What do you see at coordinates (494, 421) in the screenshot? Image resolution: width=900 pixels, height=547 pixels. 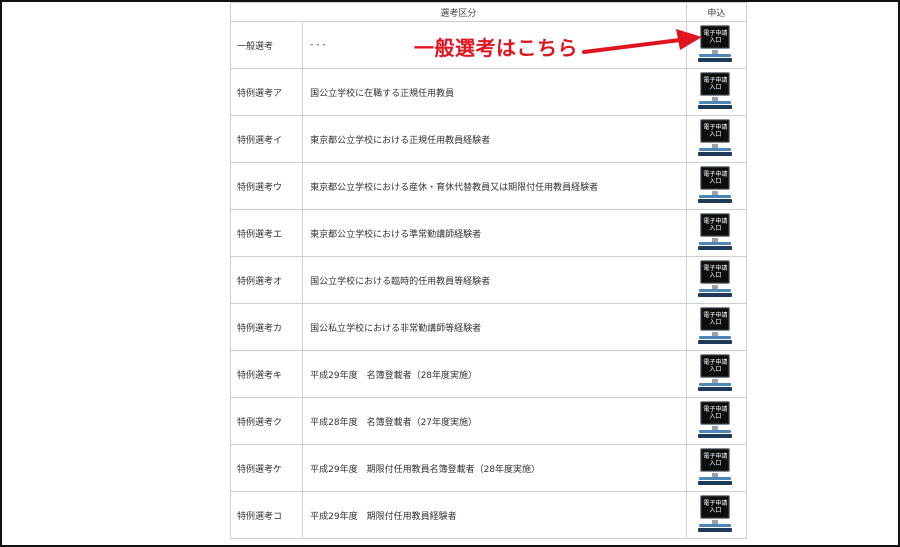 I see `row-description: 平成28年度 名簿登載者（27年度実施）` at bounding box center [494, 421].